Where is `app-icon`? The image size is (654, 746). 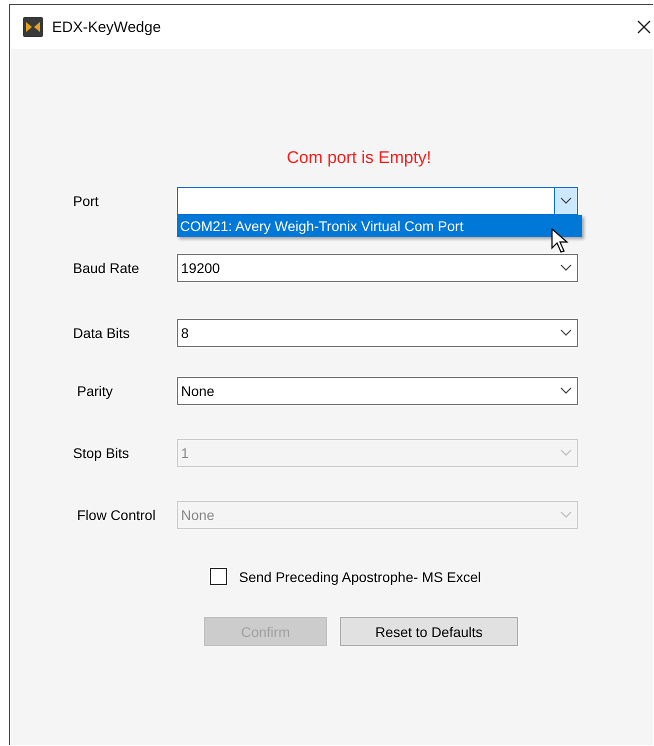 app-icon is located at coordinates (33, 27).